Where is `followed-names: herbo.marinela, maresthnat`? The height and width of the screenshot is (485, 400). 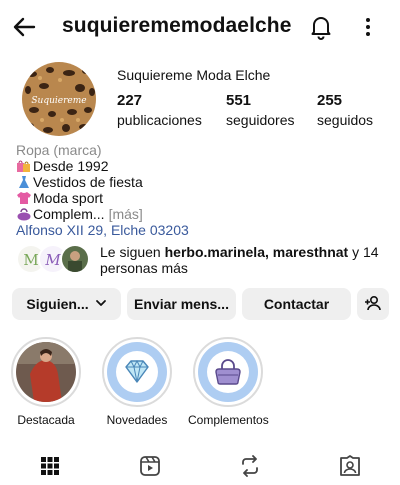
followed-names: herbo.marinela, maresthnat is located at coordinates (257, 252).